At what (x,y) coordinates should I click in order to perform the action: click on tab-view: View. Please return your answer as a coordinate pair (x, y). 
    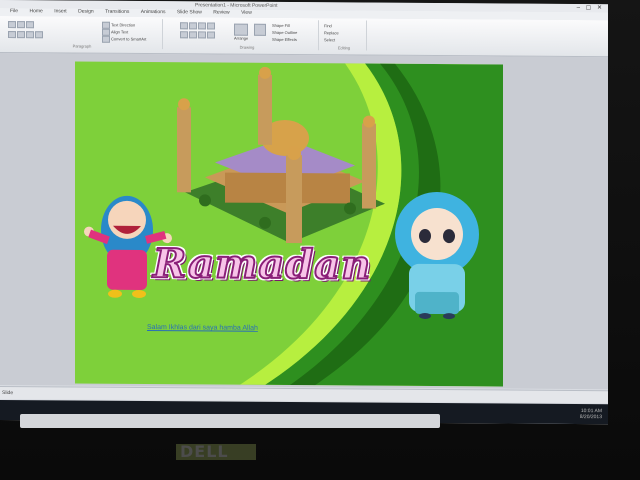
    Looking at the image, I should click on (246, 13).